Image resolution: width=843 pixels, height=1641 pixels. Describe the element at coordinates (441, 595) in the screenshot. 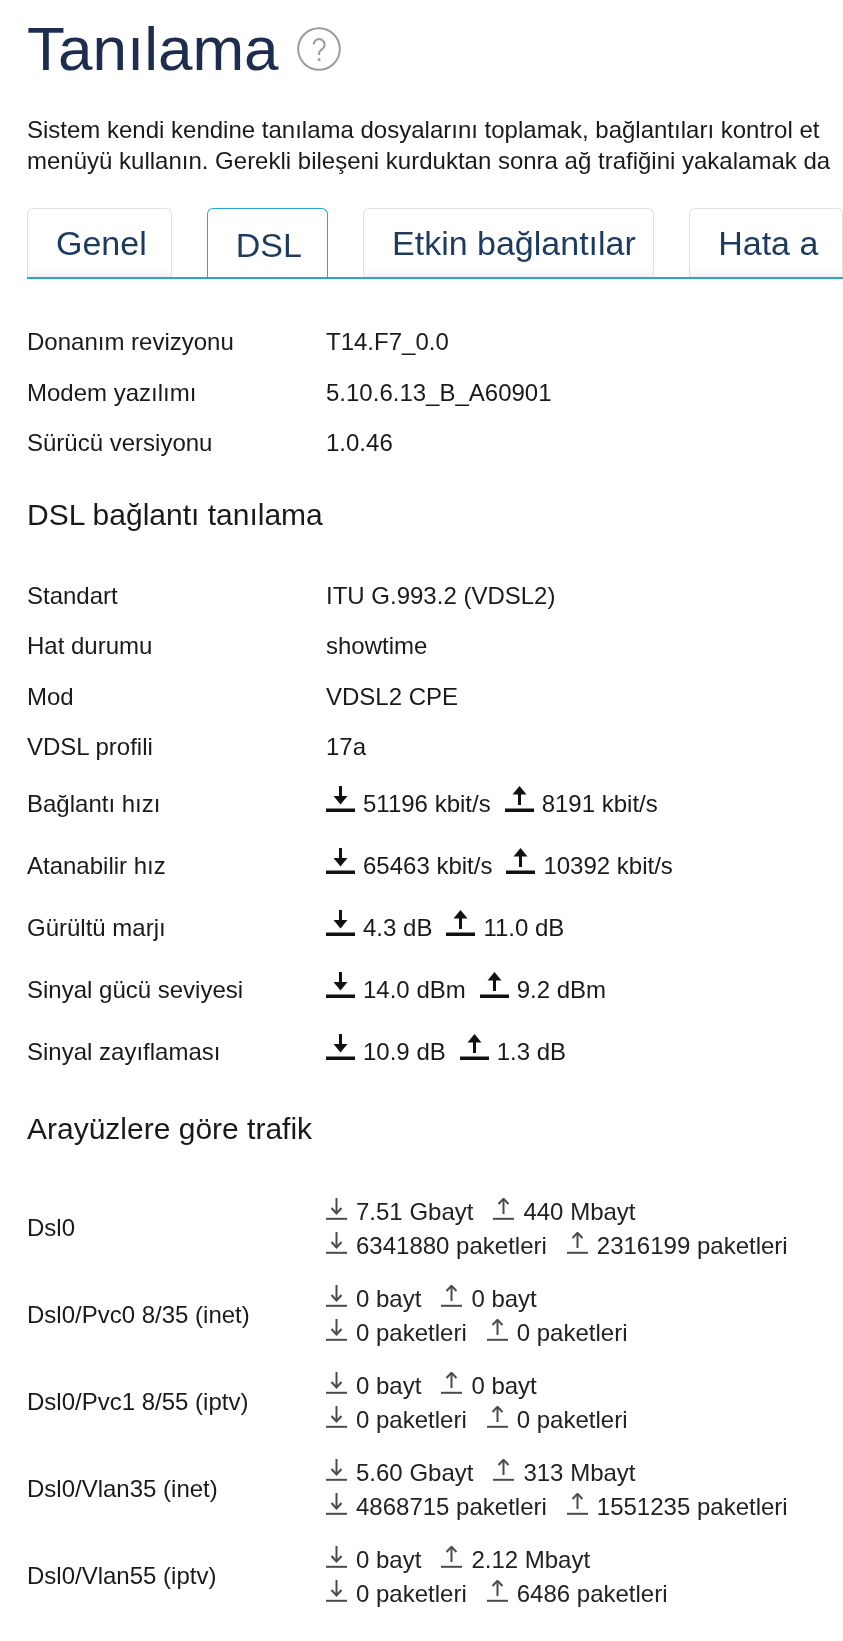

I see `field-value: ITU G.993.2 (VDSL2)` at that location.